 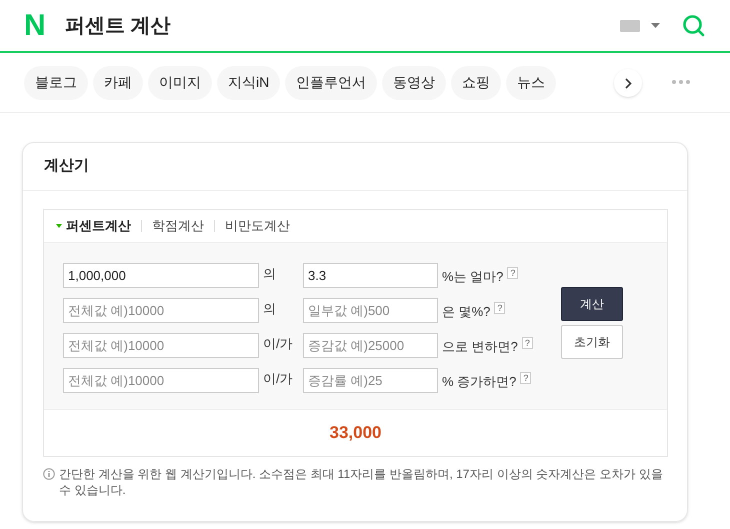 I want to click on input-field: 3.3, so click(x=370, y=275).